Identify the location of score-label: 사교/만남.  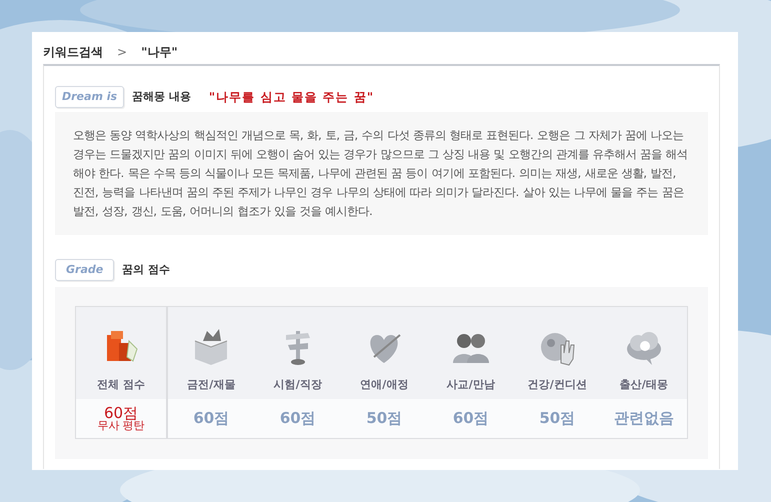
(470, 384).